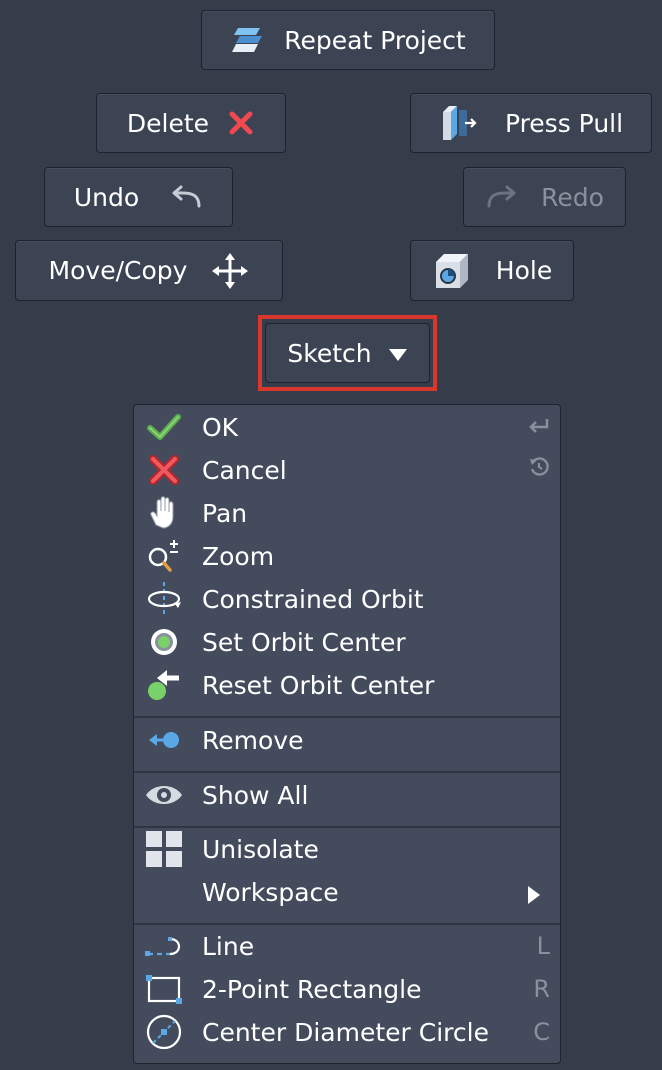 This screenshot has width=662, height=1070. Describe the element at coordinates (375, 40) in the screenshot. I see `repeat-project-label: Repeat Project` at that location.